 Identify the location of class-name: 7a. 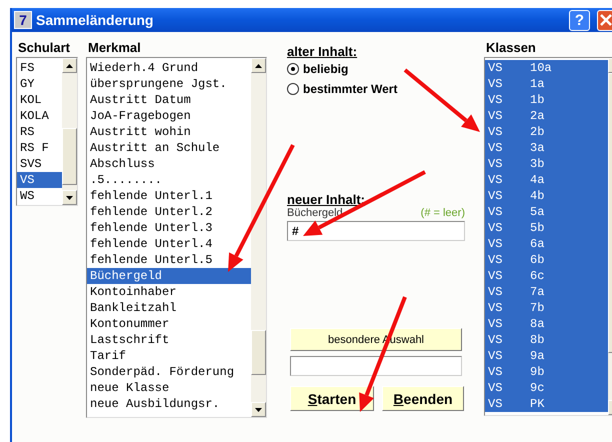
(537, 292).